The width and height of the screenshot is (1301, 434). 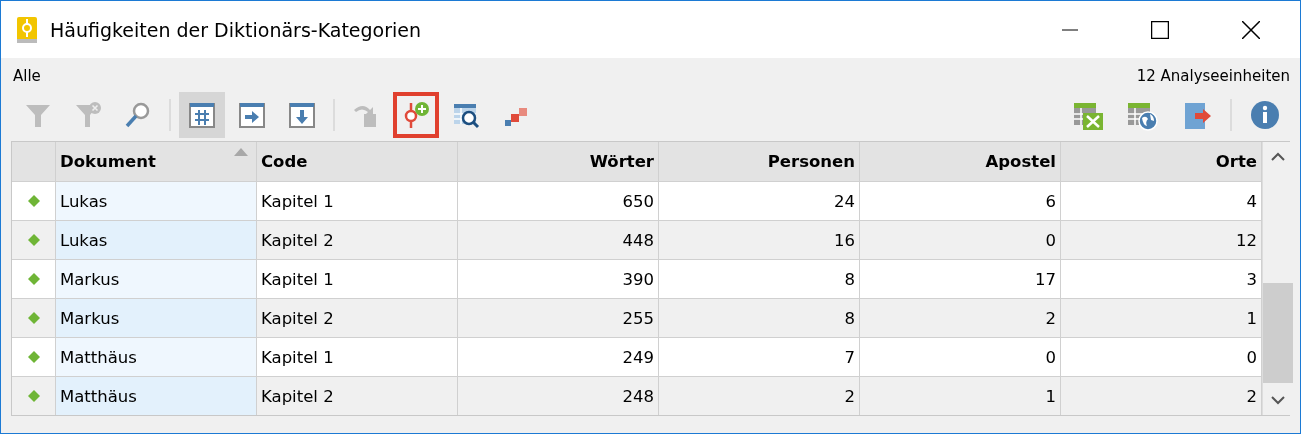 I want to click on unit-count: 12 Analyseeinheiten, so click(x=1213, y=77).